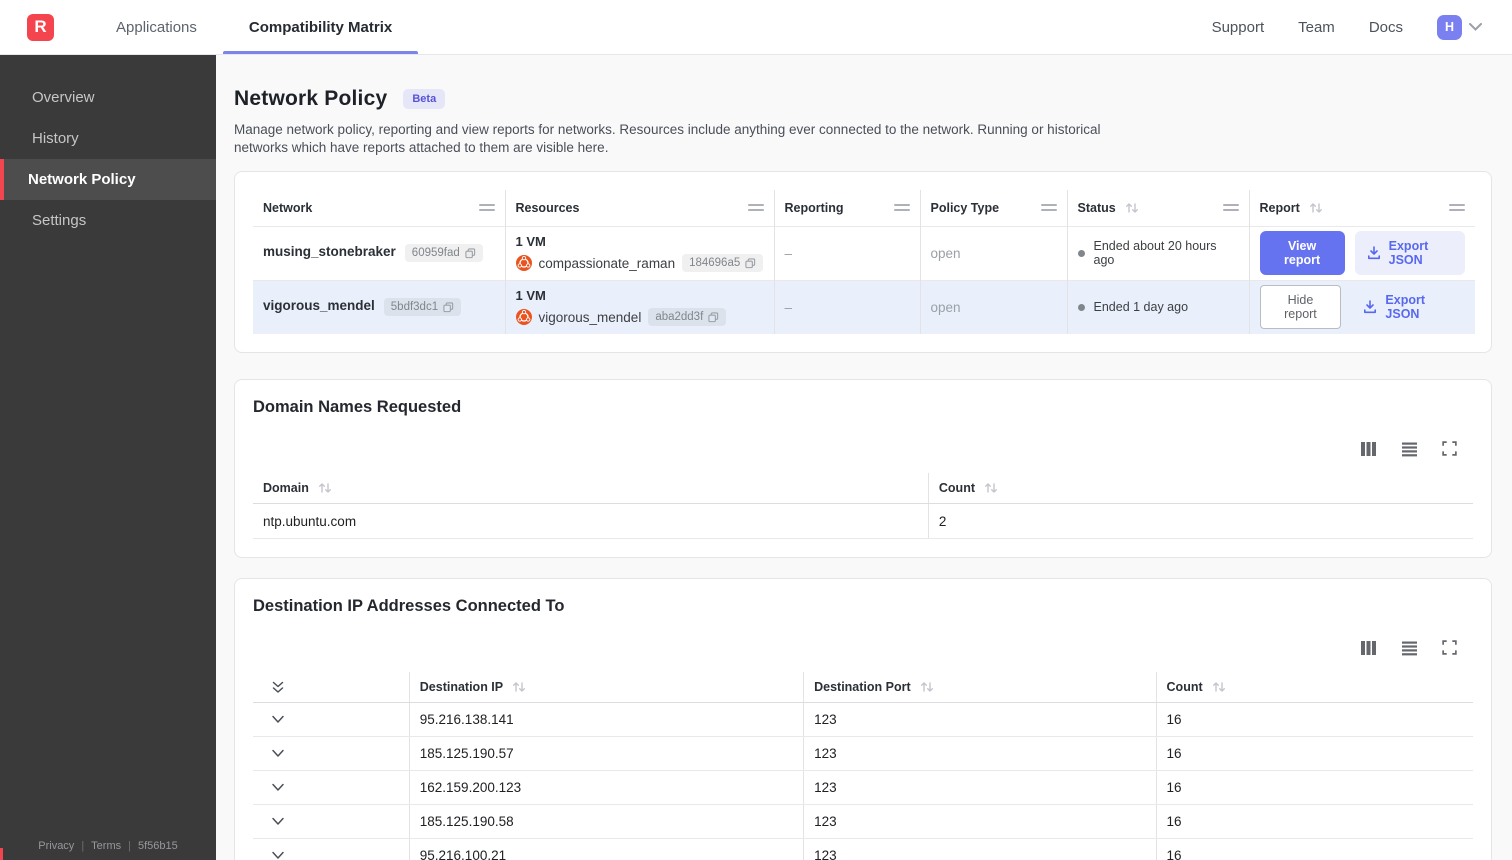 This screenshot has width=1512, height=860. What do you see at coordinates (605, 787) in the screenshot?
I see `ip-value: 162.159.200.123` at bounding box center [605, 787].